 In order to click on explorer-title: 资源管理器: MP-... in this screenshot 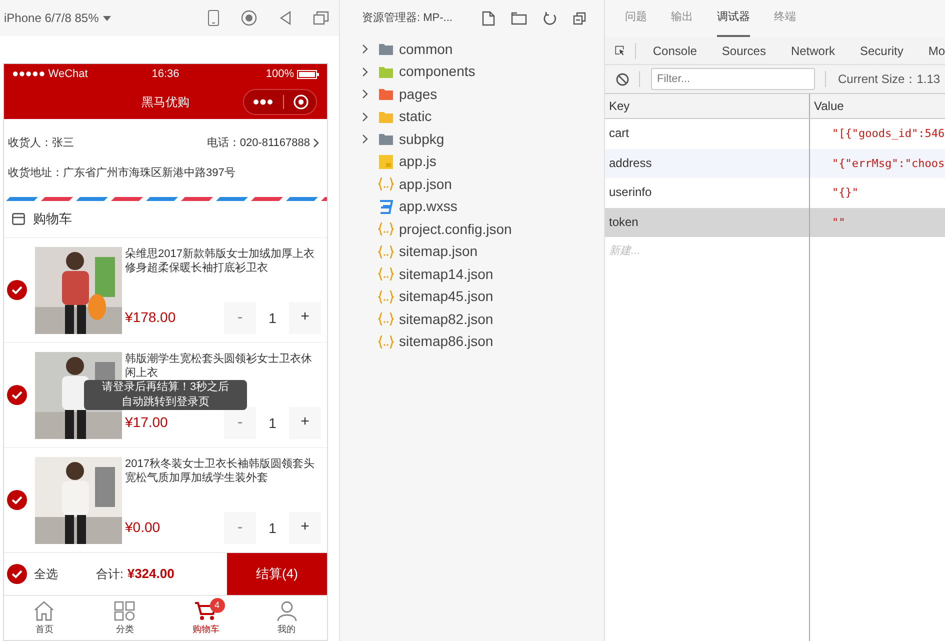, I will do `click(407, 18)`.